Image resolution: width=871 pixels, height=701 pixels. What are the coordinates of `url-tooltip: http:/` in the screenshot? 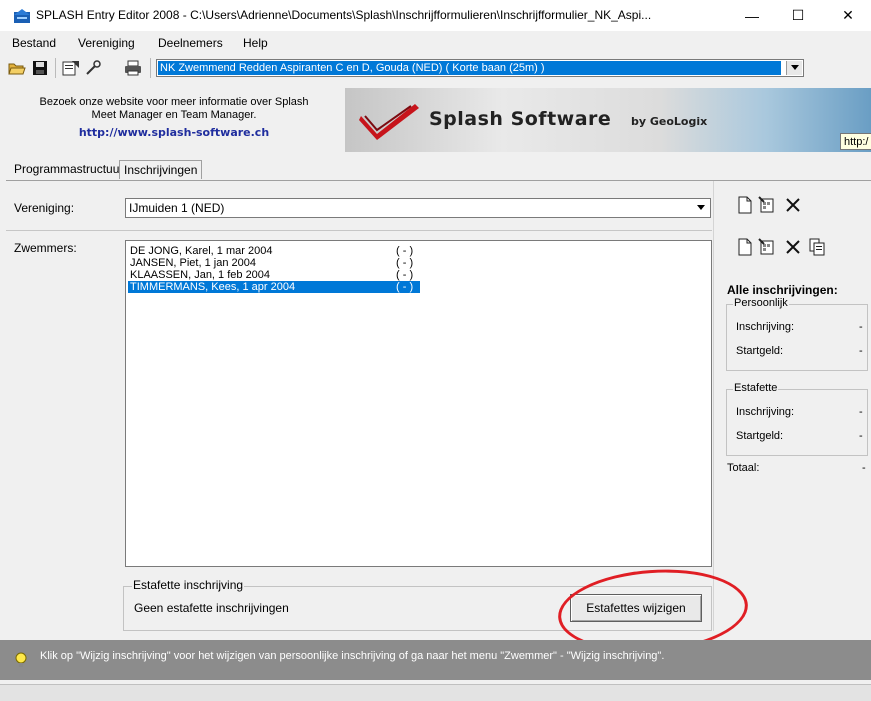 It's located at (855, 141).